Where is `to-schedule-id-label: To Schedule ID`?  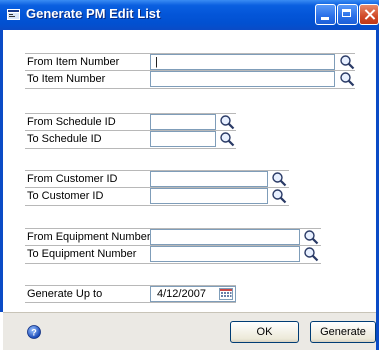
to-schedule-id-label: To Schedule ID is located at coordinates (64, 139).